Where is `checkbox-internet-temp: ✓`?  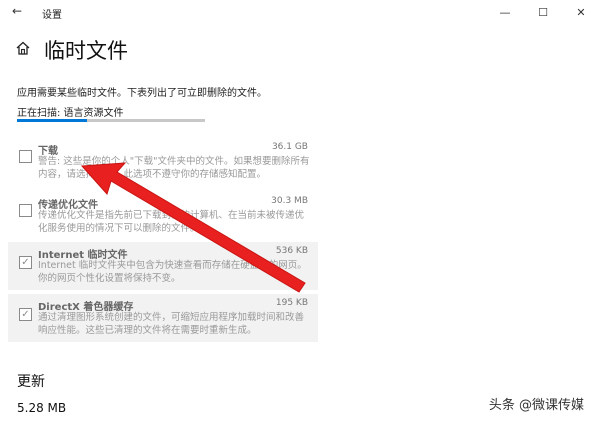 checkbox-internet-temp: ✓ is located at coordinates (25, 262).